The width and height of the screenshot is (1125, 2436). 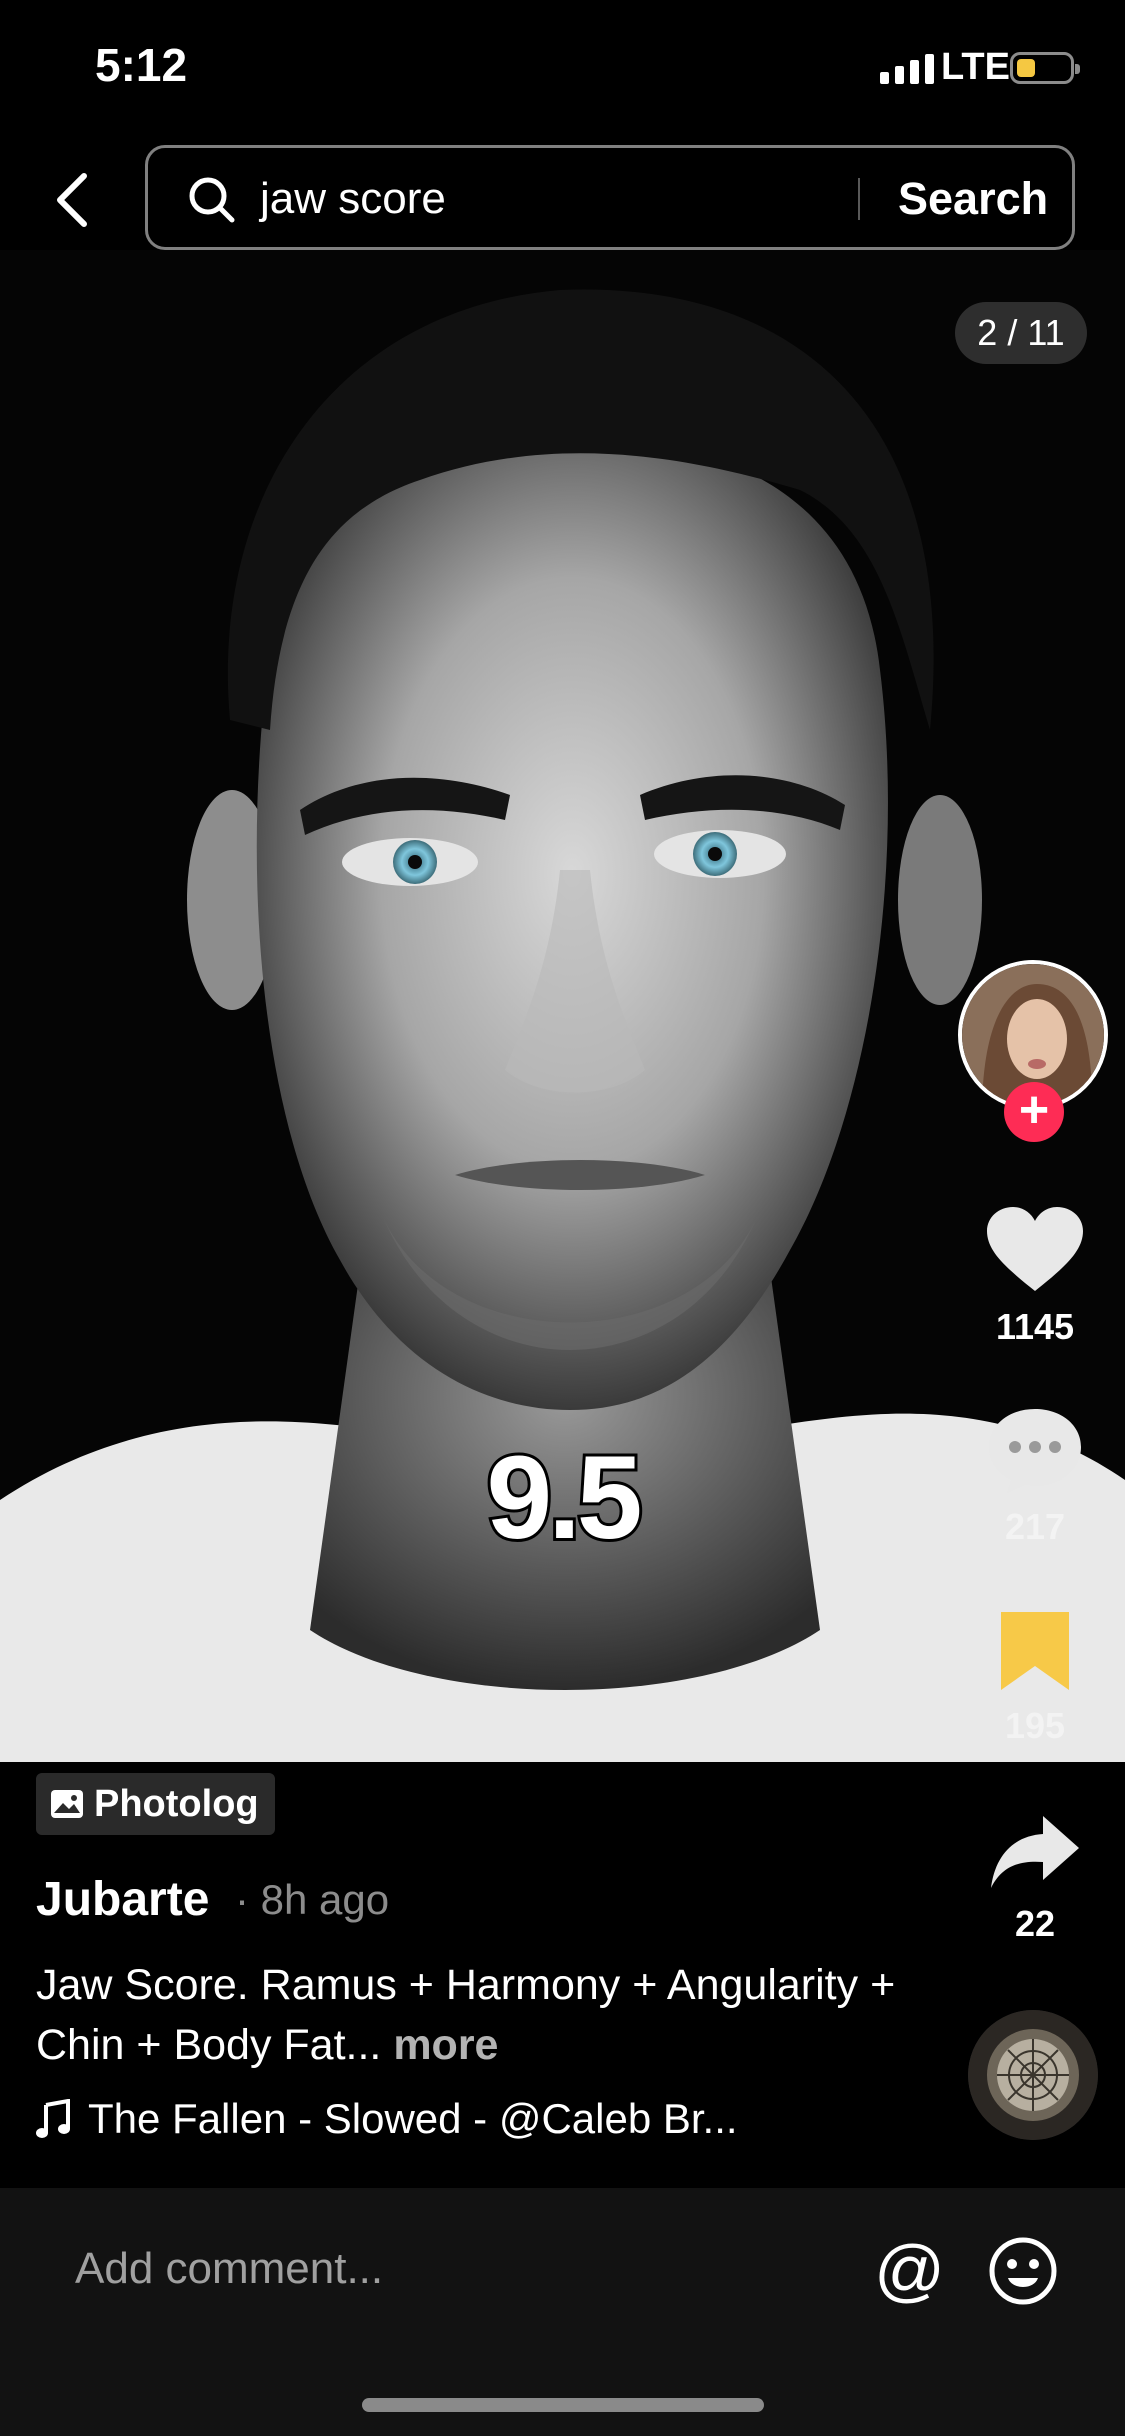 I want to click on mention-icon: @, so click(x=909, y=2270).